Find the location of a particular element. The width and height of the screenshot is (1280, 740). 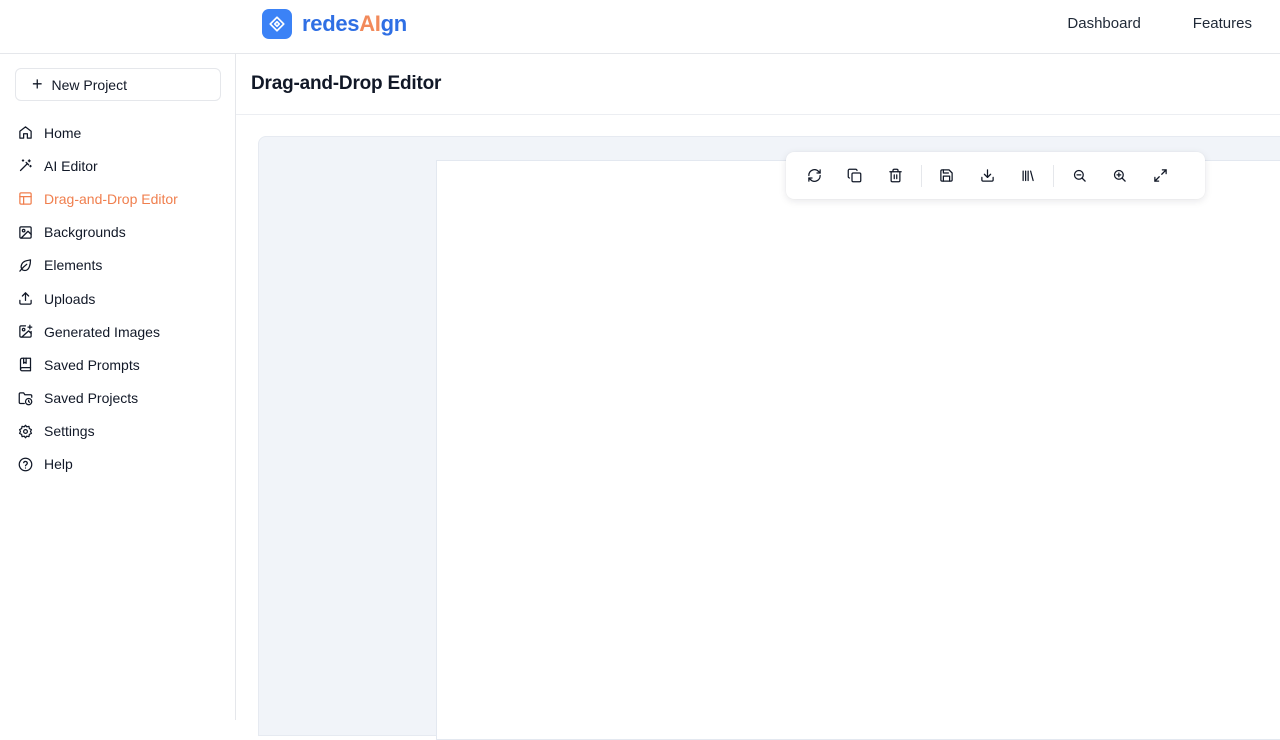

zoom-out-button is located at coordinates (1079, 176).